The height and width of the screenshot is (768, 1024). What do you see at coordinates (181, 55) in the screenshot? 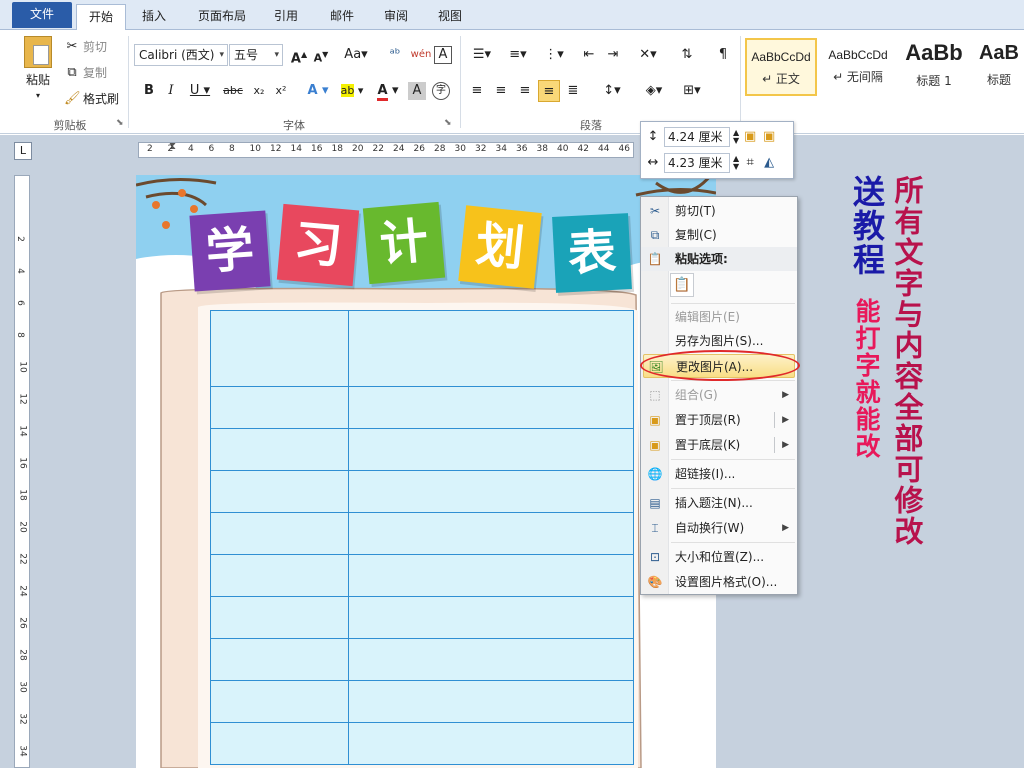
I see `font-name-combo: Calibri (西文) ▾` at bounding box center [181, 55].